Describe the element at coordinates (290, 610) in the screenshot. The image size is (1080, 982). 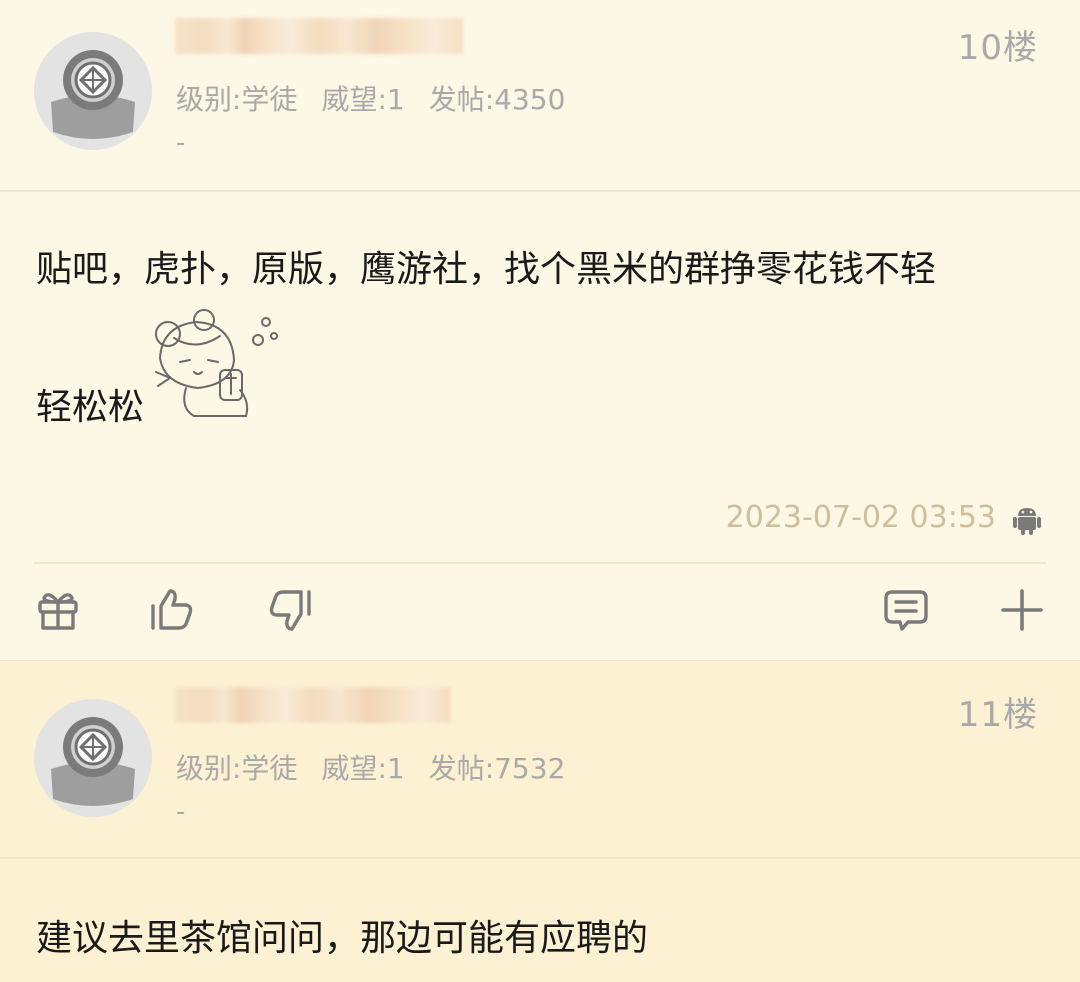
I see `thumbs-down-icon` at that location.